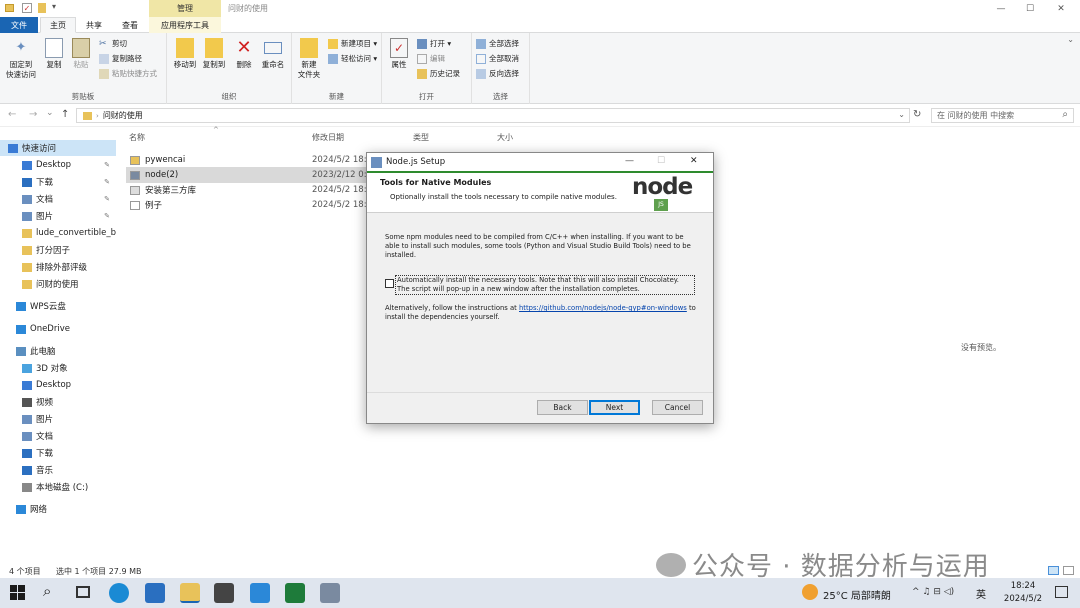 The height and width of the screenshot is (608, 1080). What do you see at coordinates (309, 59) in the screenshot?
I see `new-folder-button: 新建 文件夹` at bounding box center [309, 59].